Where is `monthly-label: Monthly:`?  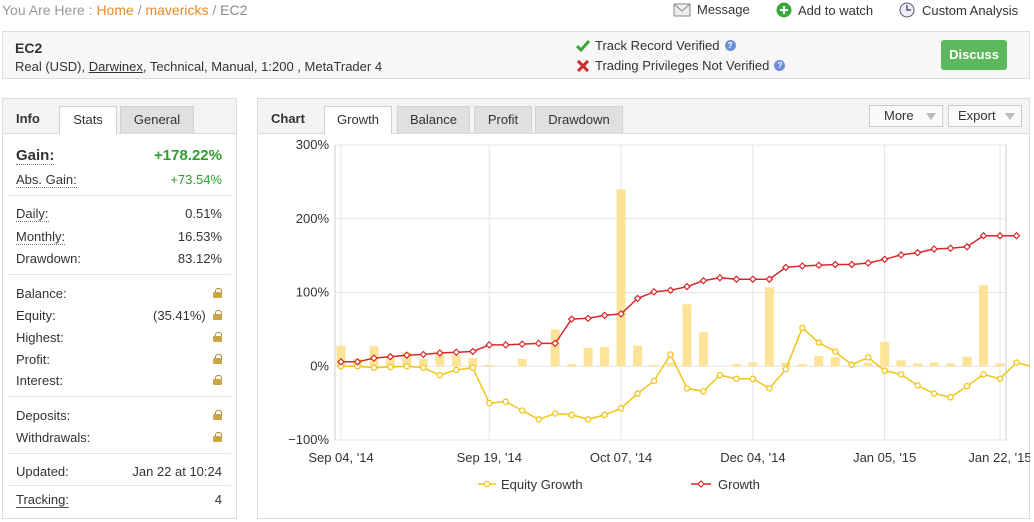 monthly-label: Monthly: is located at coordinates (41, 237).